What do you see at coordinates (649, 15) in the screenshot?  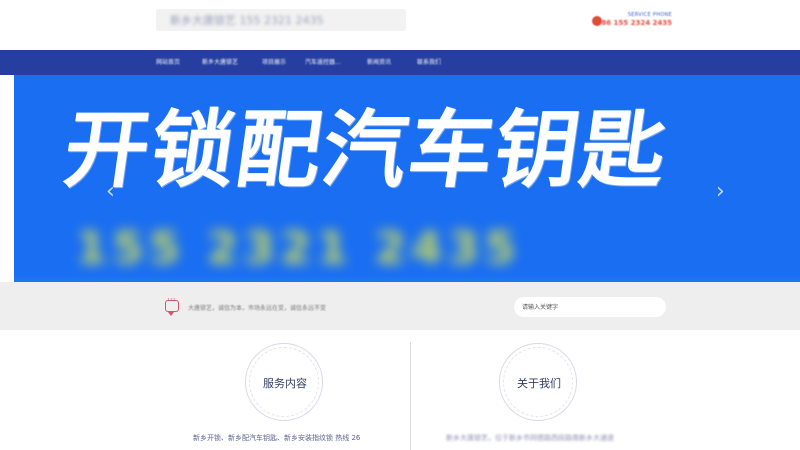 I see `service-phone-label: SERVICE PHONE` at bounding box center [649, 15].